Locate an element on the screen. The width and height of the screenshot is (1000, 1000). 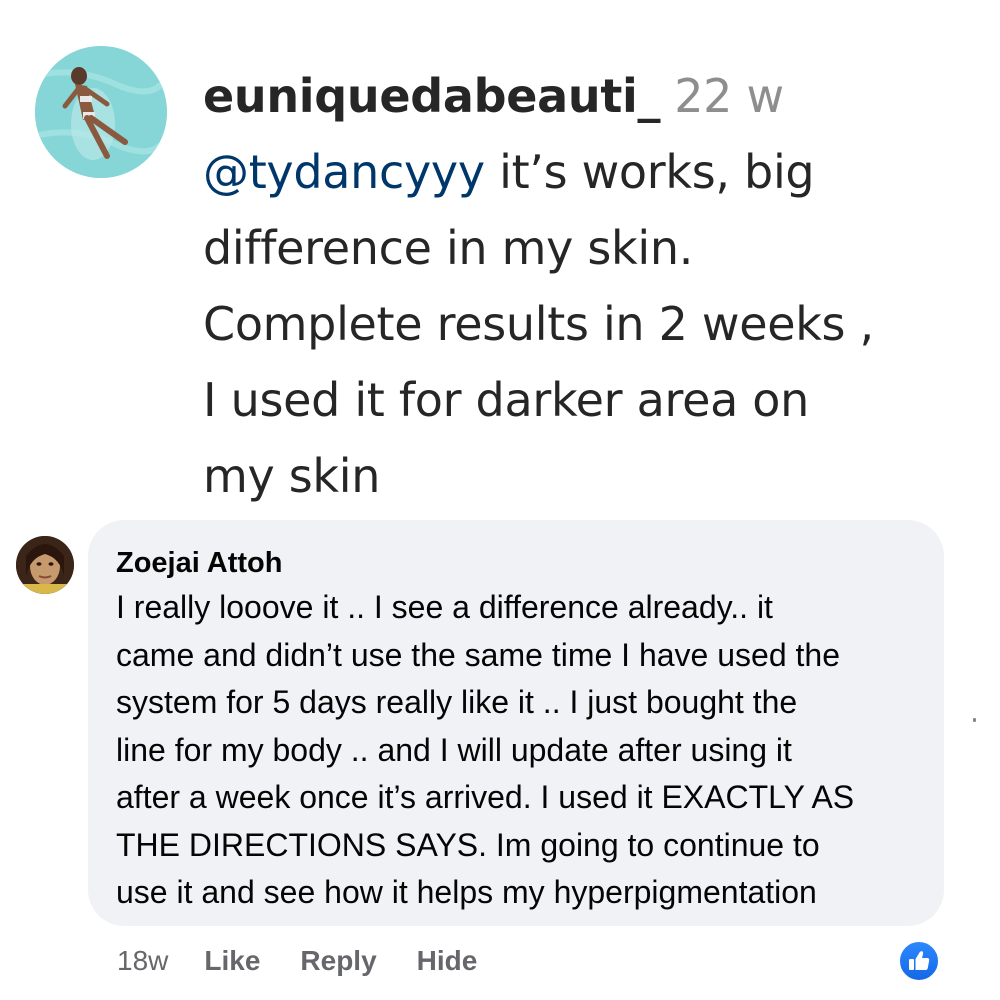
like-reaction-badge is located at coordinates (919, 961).